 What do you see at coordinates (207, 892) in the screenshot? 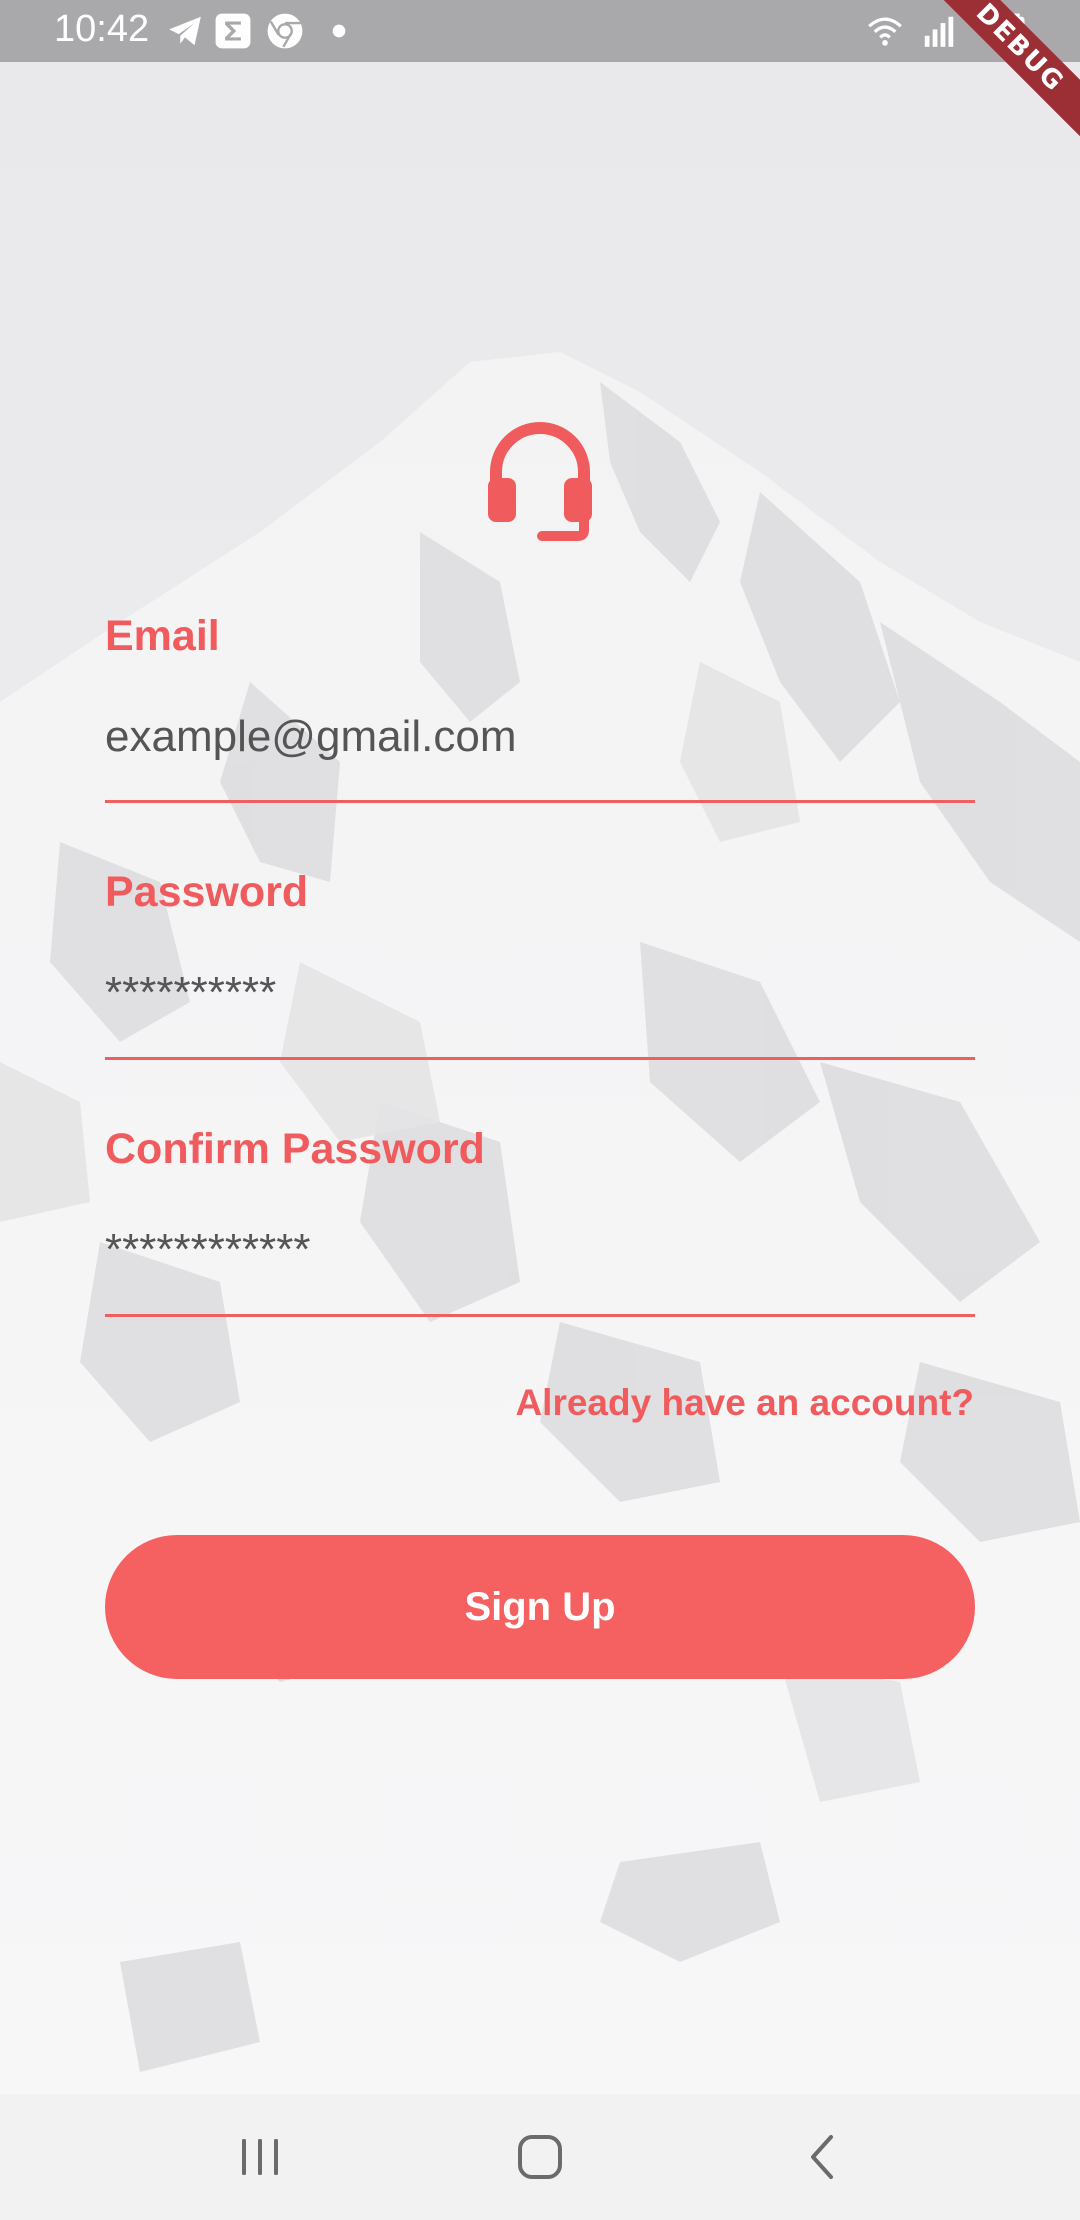
I see `password-label: Password` at bounding box center [207, 892].